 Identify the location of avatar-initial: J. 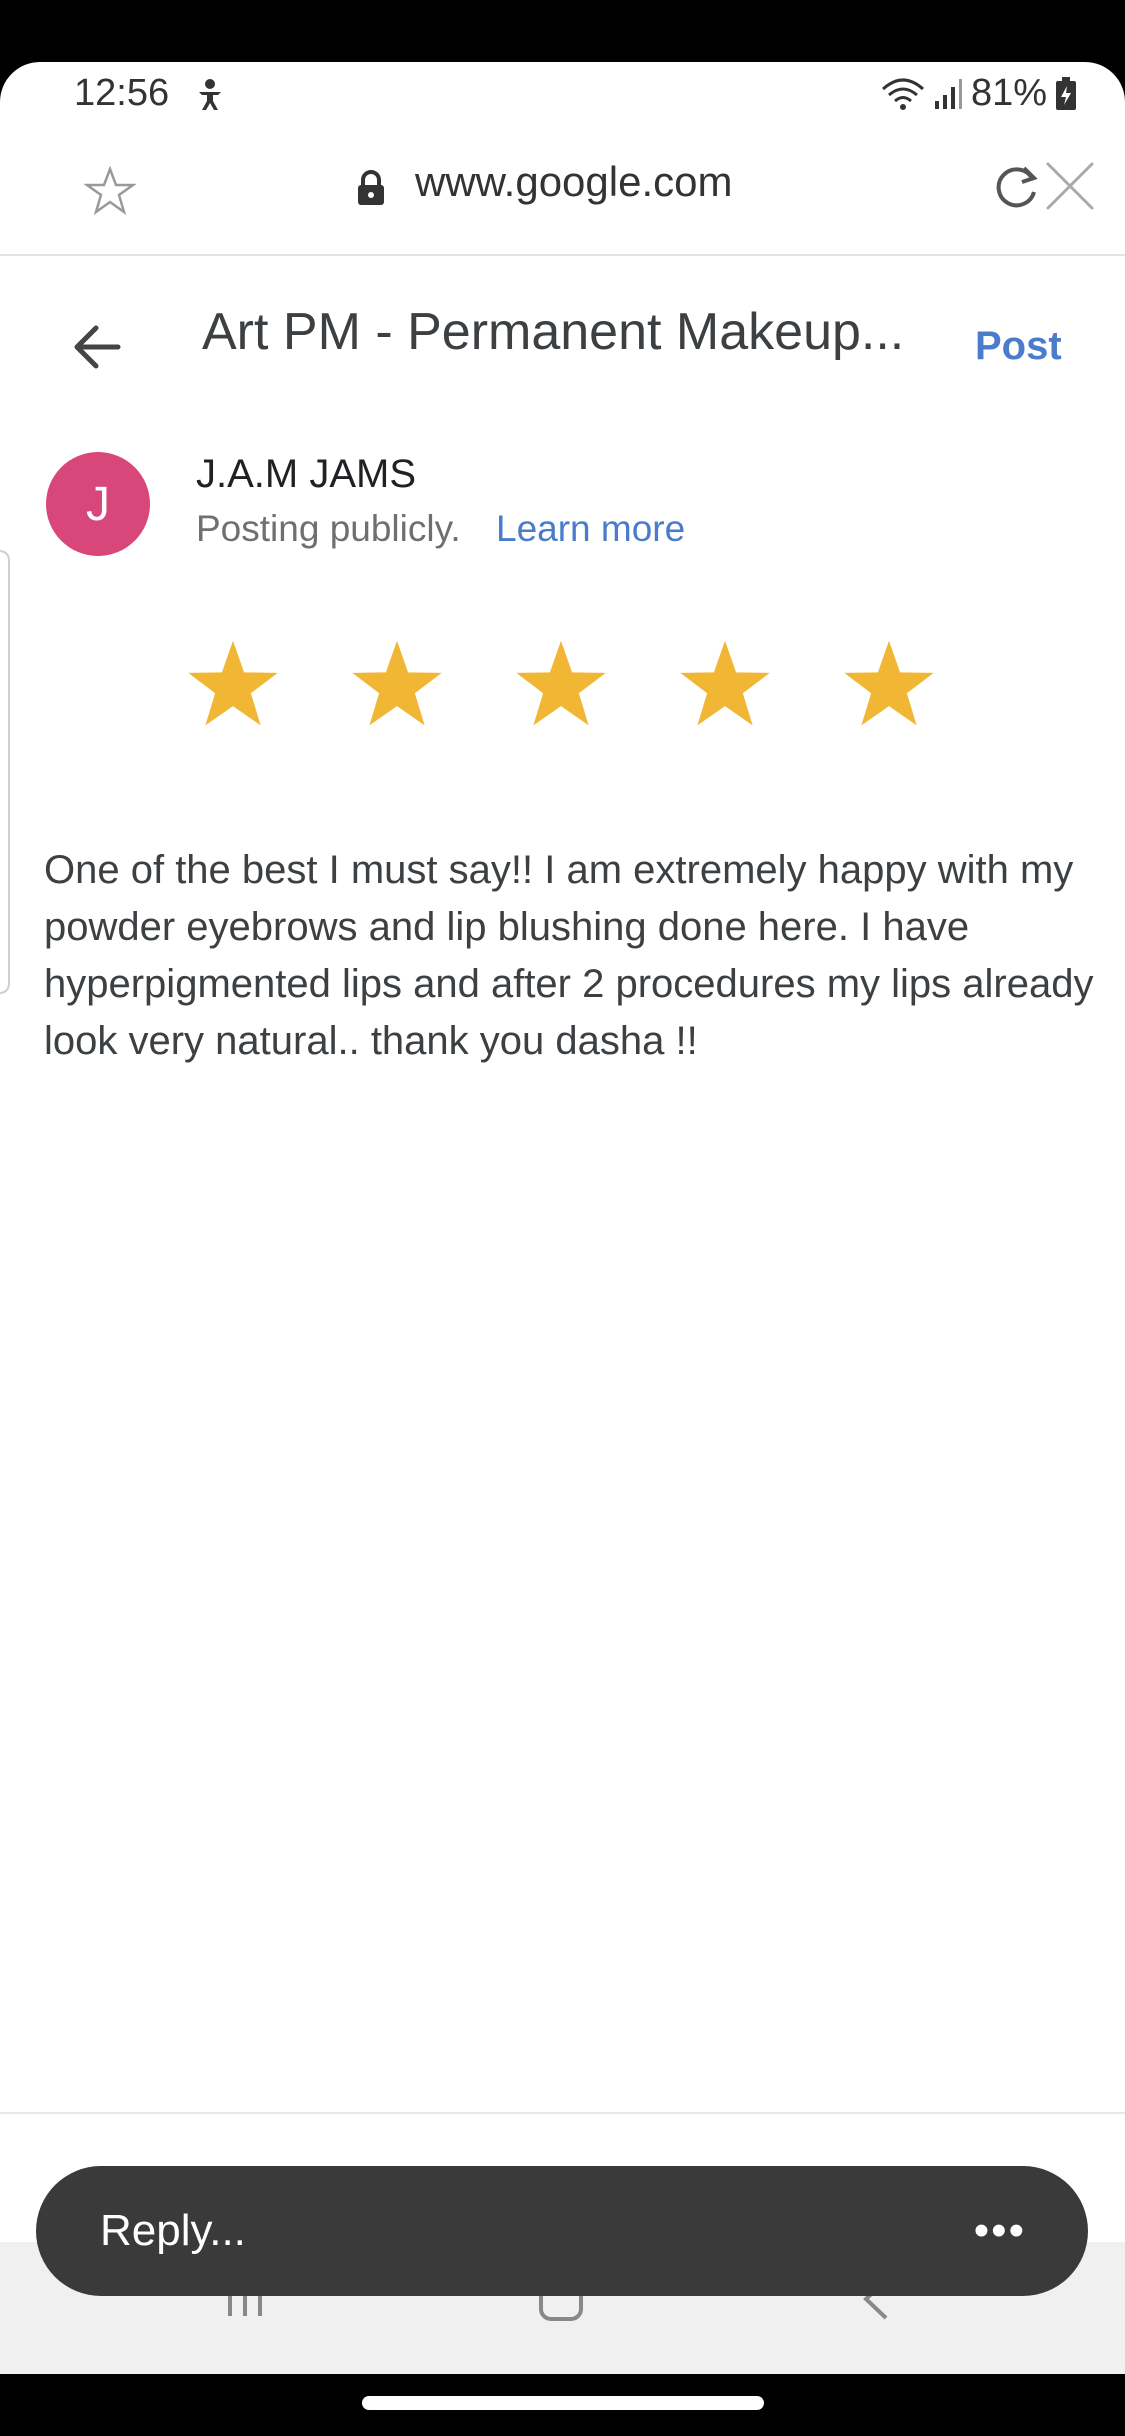
(98, 504).